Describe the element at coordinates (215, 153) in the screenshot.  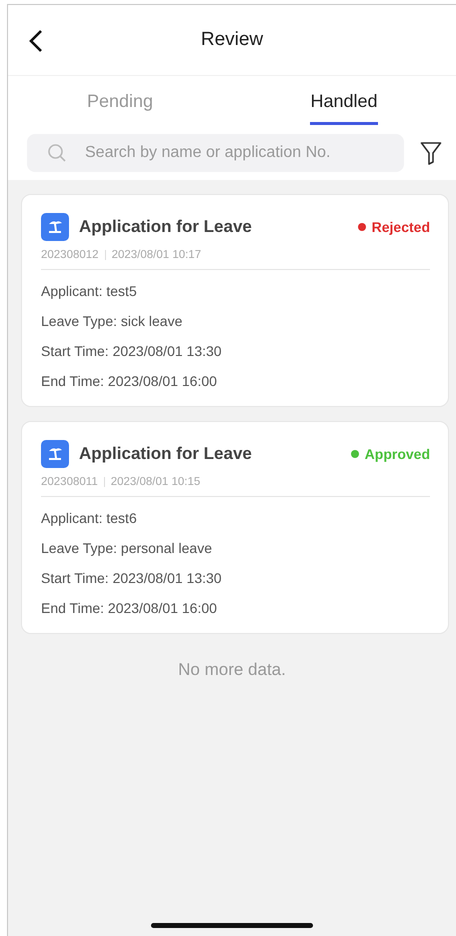
I see `search-field: Search by name or application No.` at that location.